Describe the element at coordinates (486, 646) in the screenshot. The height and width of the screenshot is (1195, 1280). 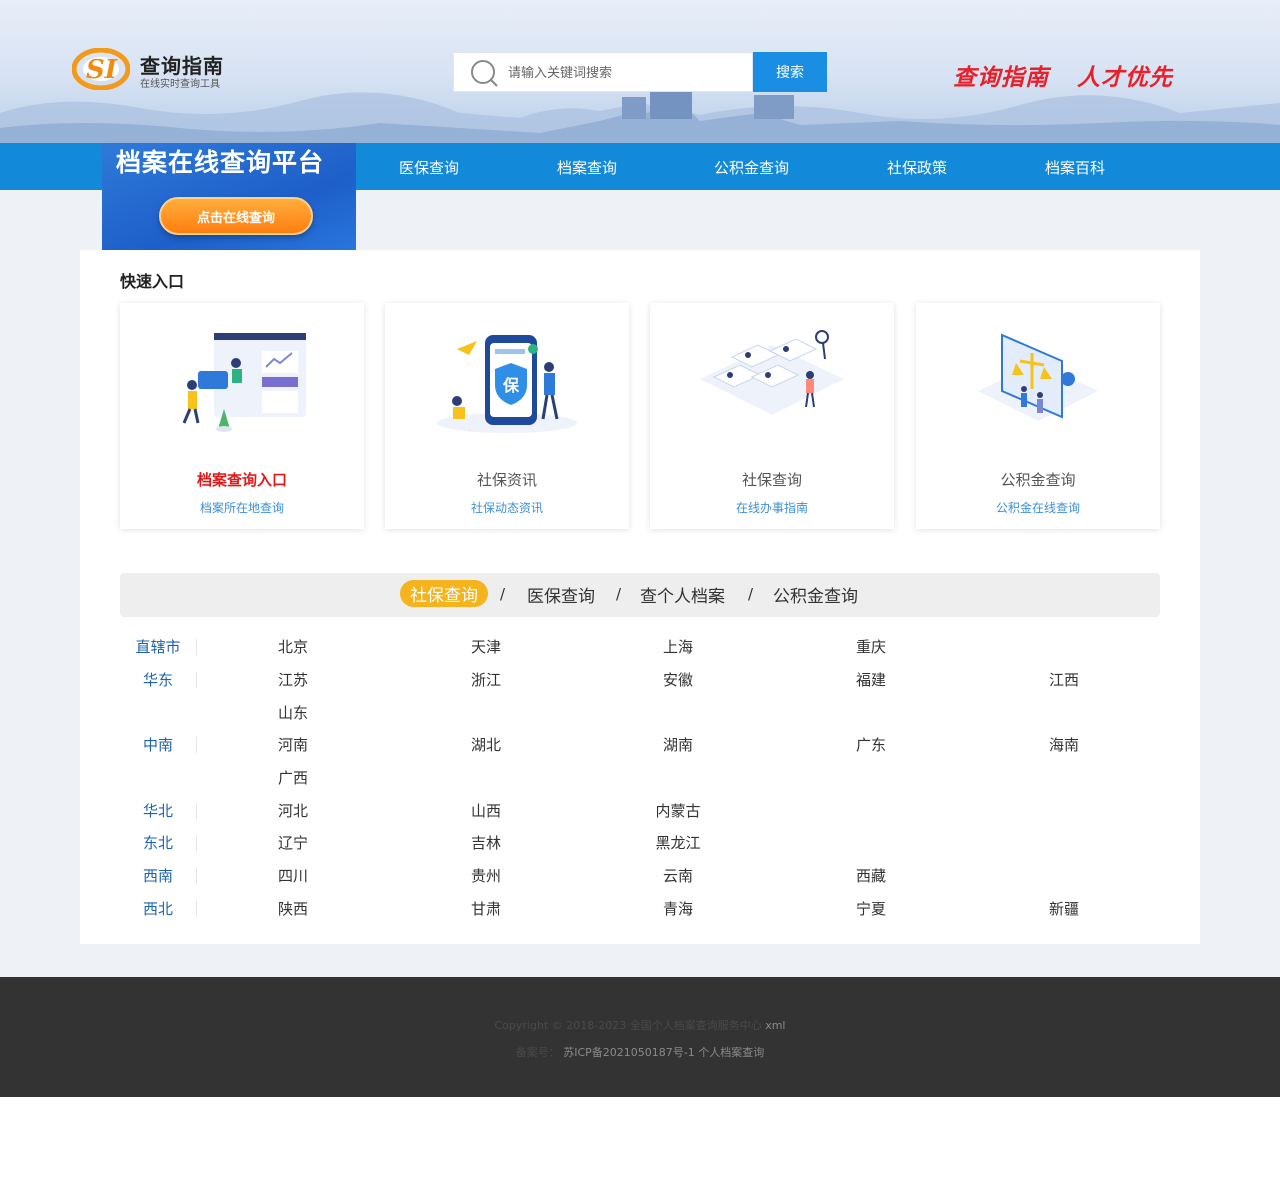
I see `province-link: 天津` at that location.